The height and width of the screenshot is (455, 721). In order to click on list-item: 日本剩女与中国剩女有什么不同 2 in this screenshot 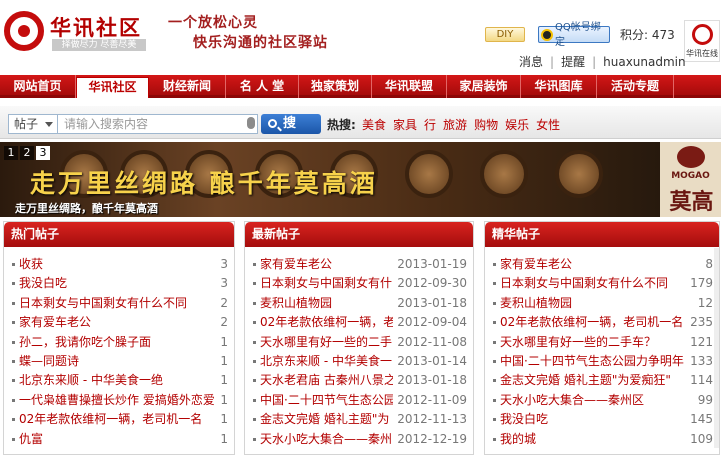, I will do `click(120, 303)`.